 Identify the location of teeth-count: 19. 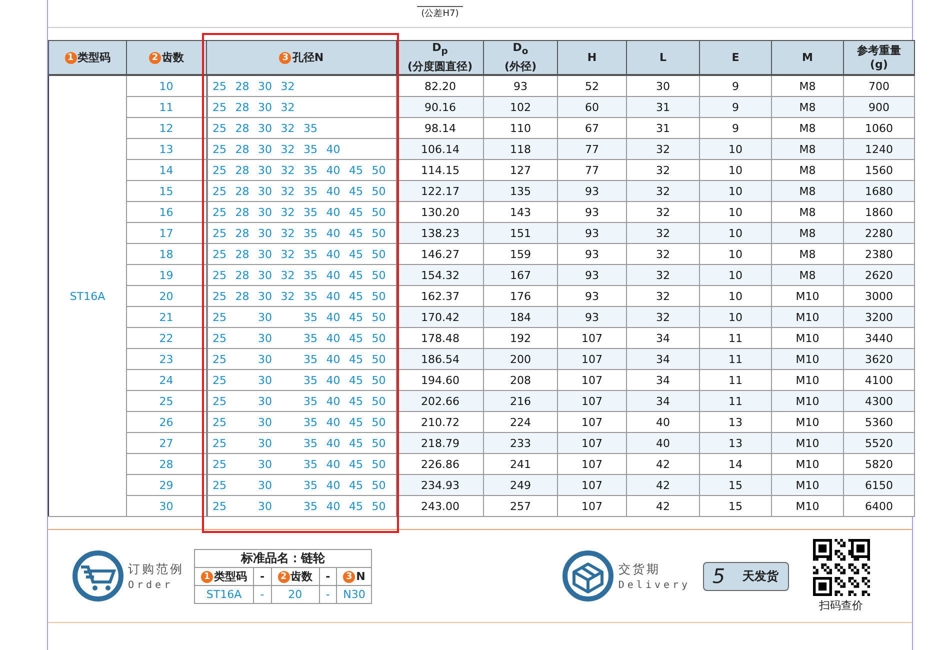
(166, 275).